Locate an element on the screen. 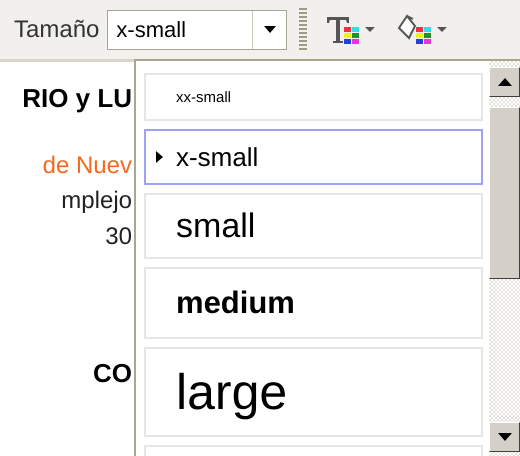 This screenshot has width=520, height=456. scrollbar is located at coordinates (504, 258).